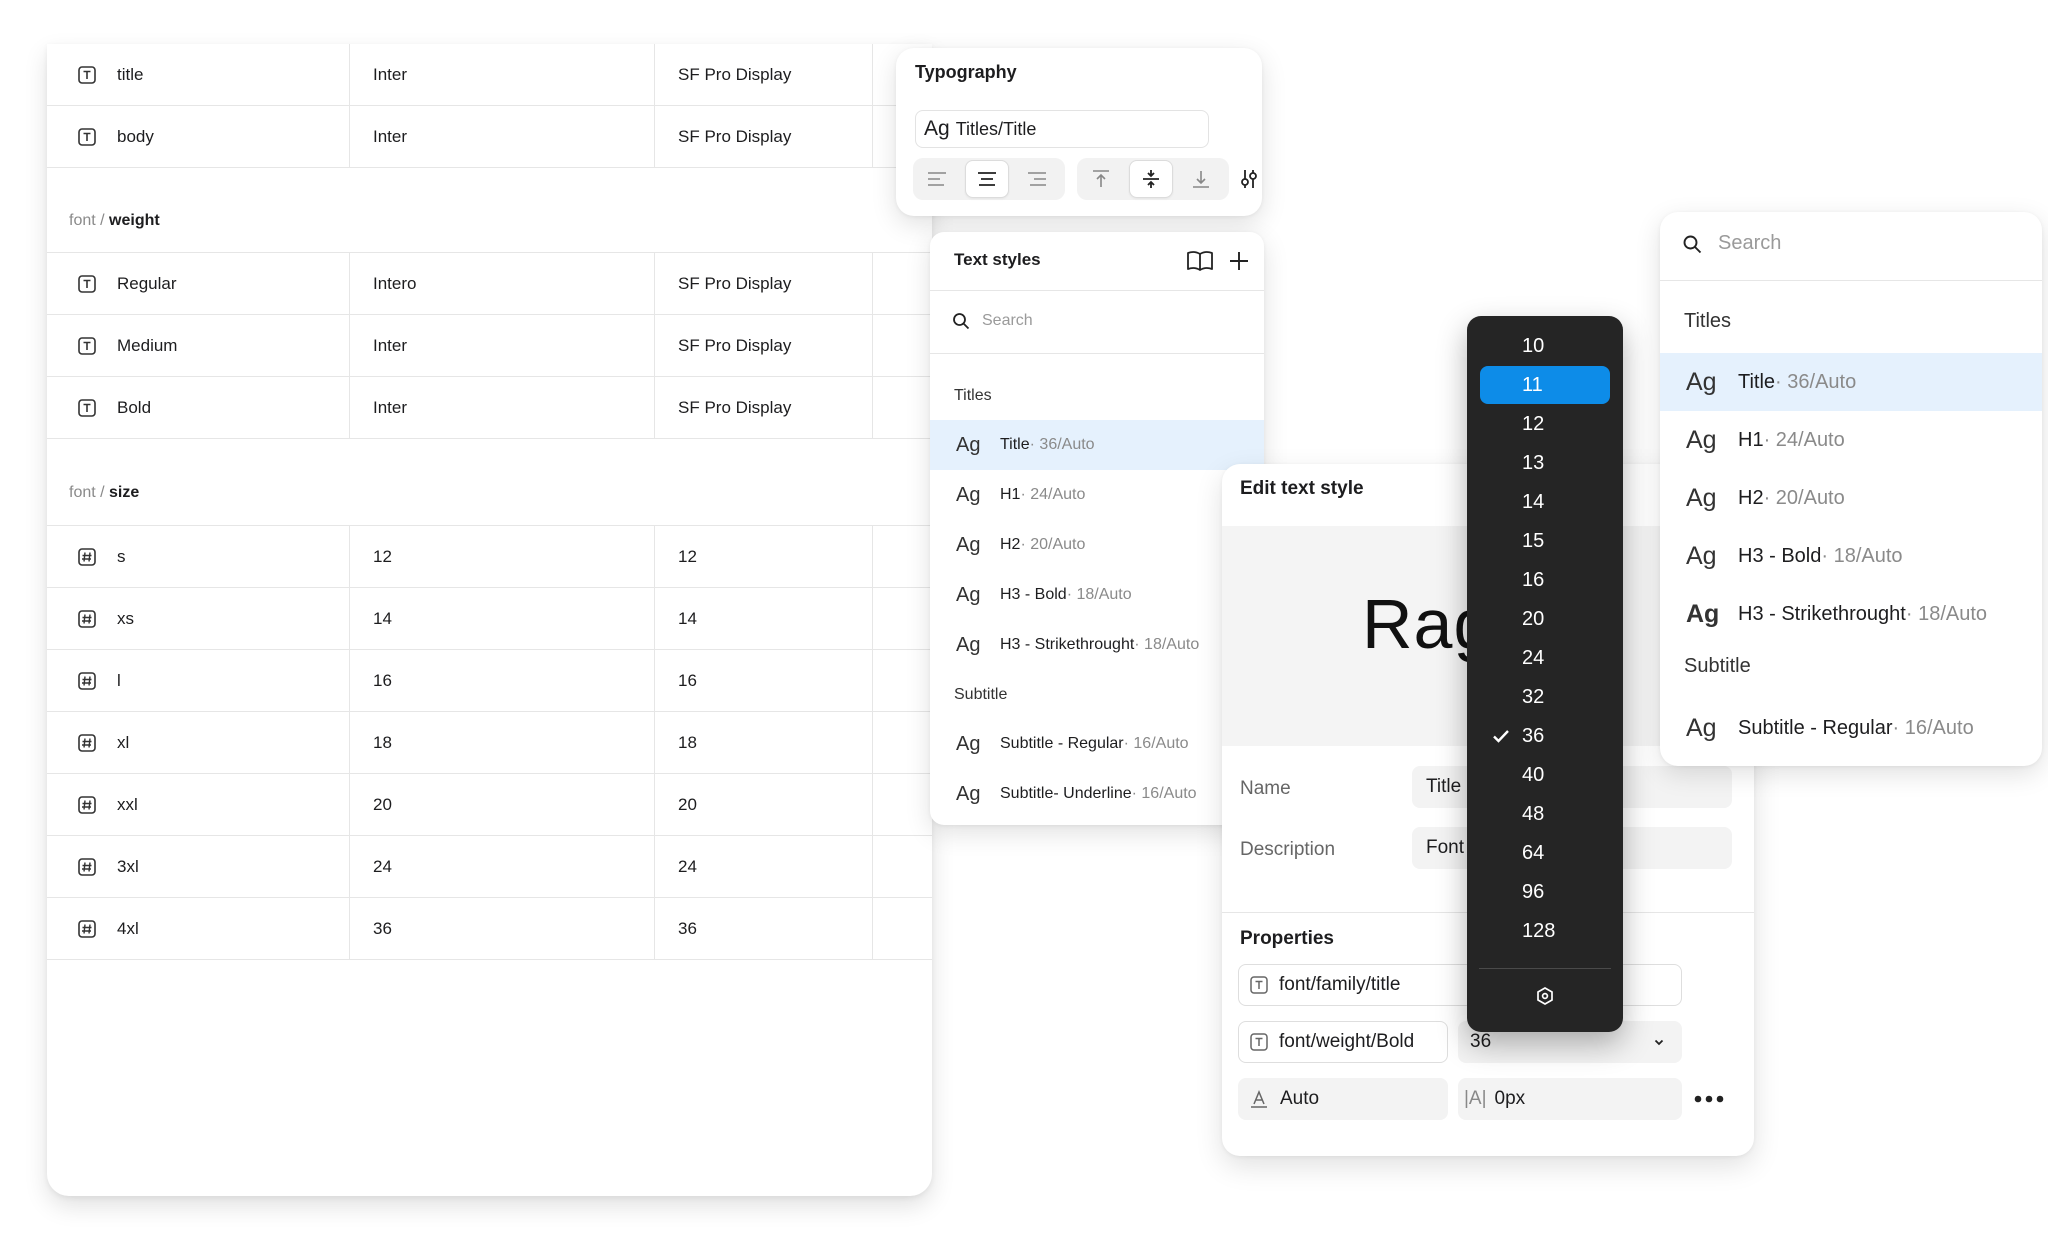 The height and width of the screenshot is (1241, 2048). Describe the element at coordinates (1545, 424) in the screenshot. I see `font-size-option: 12` at that location.